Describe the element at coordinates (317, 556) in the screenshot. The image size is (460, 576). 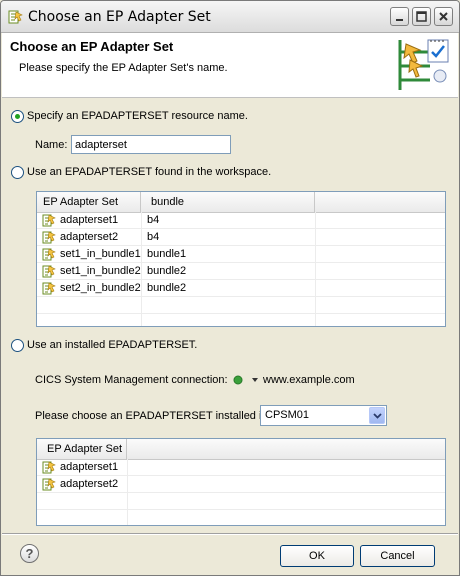
I see `ok-button: OK` at that location.